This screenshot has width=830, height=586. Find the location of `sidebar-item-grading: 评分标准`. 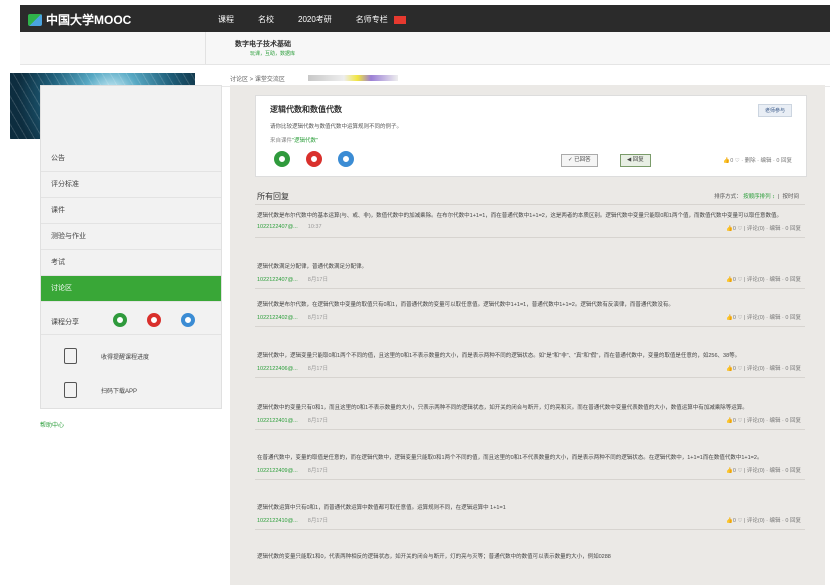

sidebar-item-grading: 评分标准 is located at coordinates (131, 185).